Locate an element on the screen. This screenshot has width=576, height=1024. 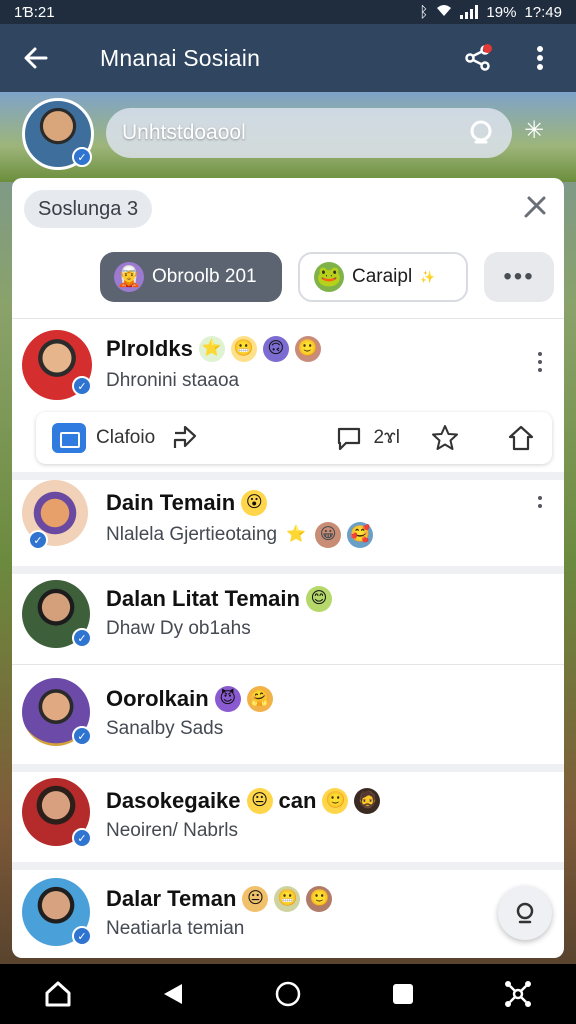
neutral-emoji-icon: 😐 is located at coordinates (255, 899).